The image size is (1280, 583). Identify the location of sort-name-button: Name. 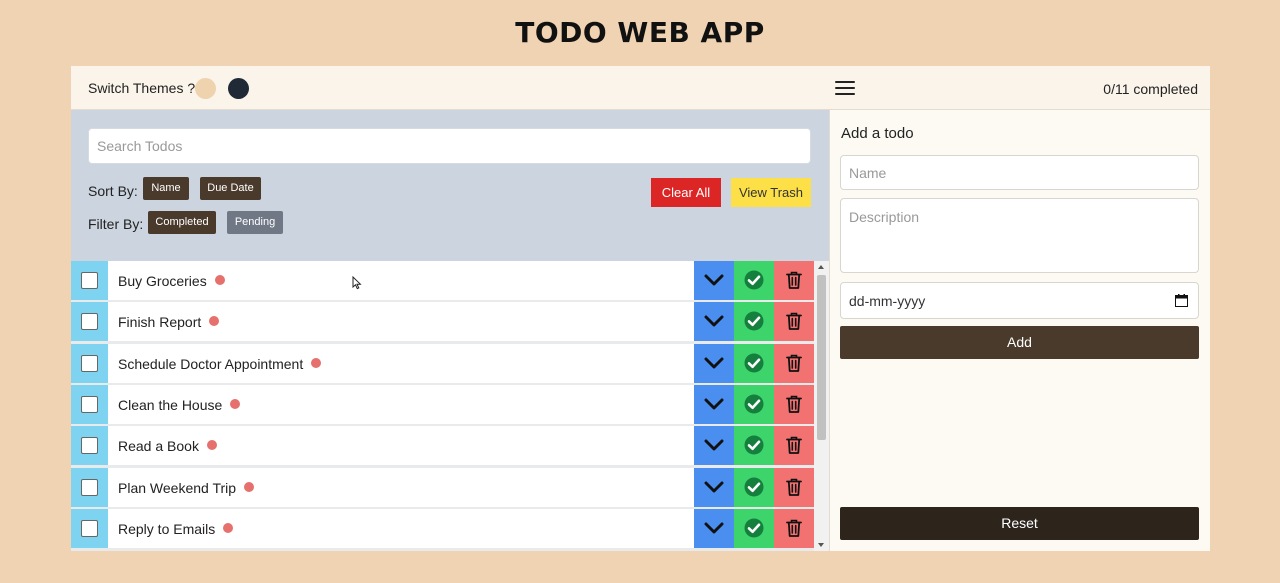
(166, 188).